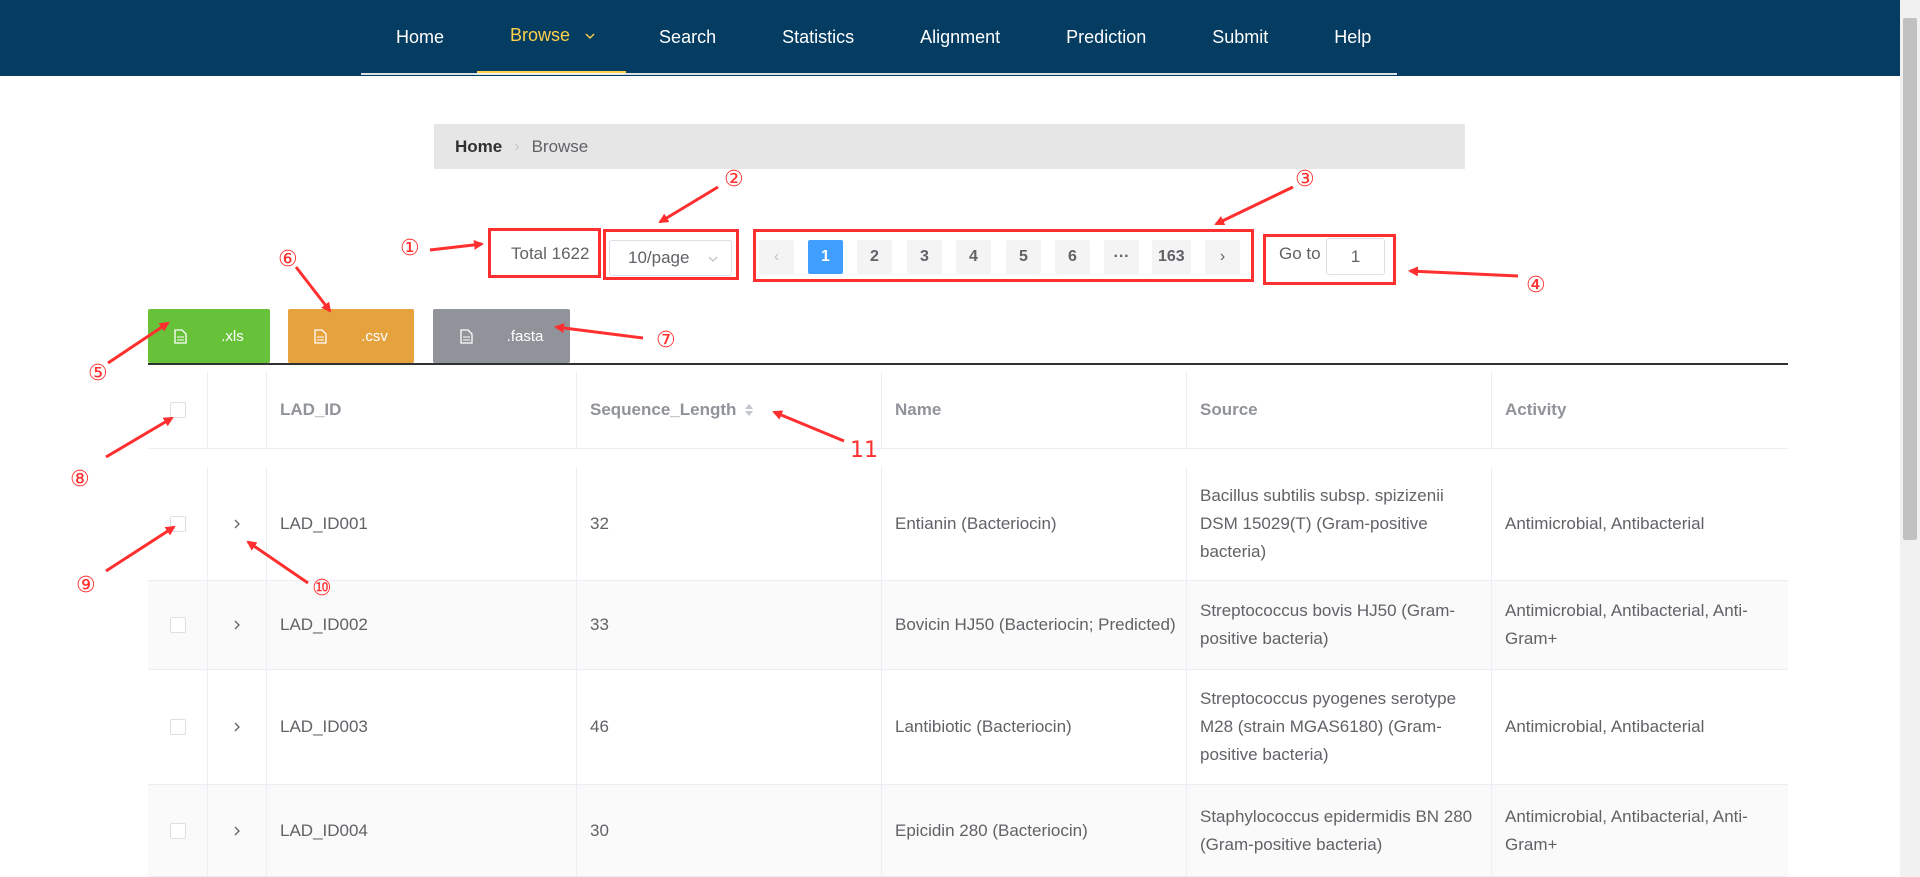 Image resolution: width=1920 pixels, height=877 pixels. I want to click on cell-name: Lantibiotic (Bacteriocin), so click(1034, 727).